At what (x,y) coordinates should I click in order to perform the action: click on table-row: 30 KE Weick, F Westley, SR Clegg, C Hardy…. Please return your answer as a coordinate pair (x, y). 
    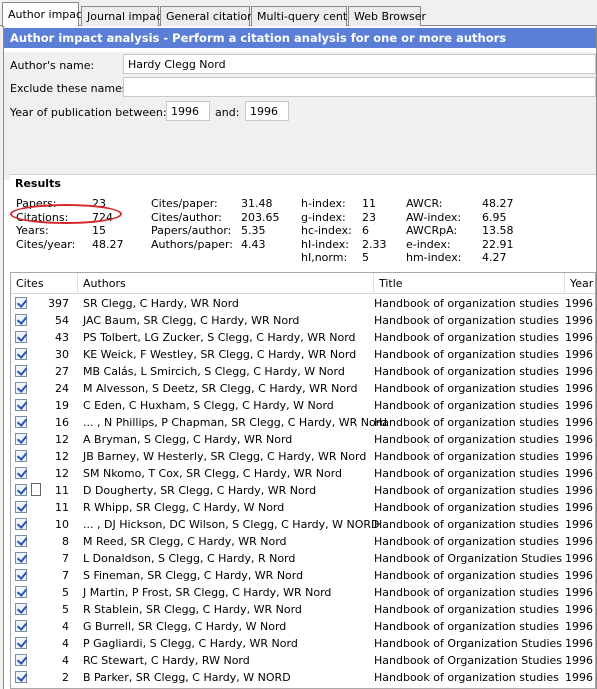
    Looking at the image, I should click on (303, 354).